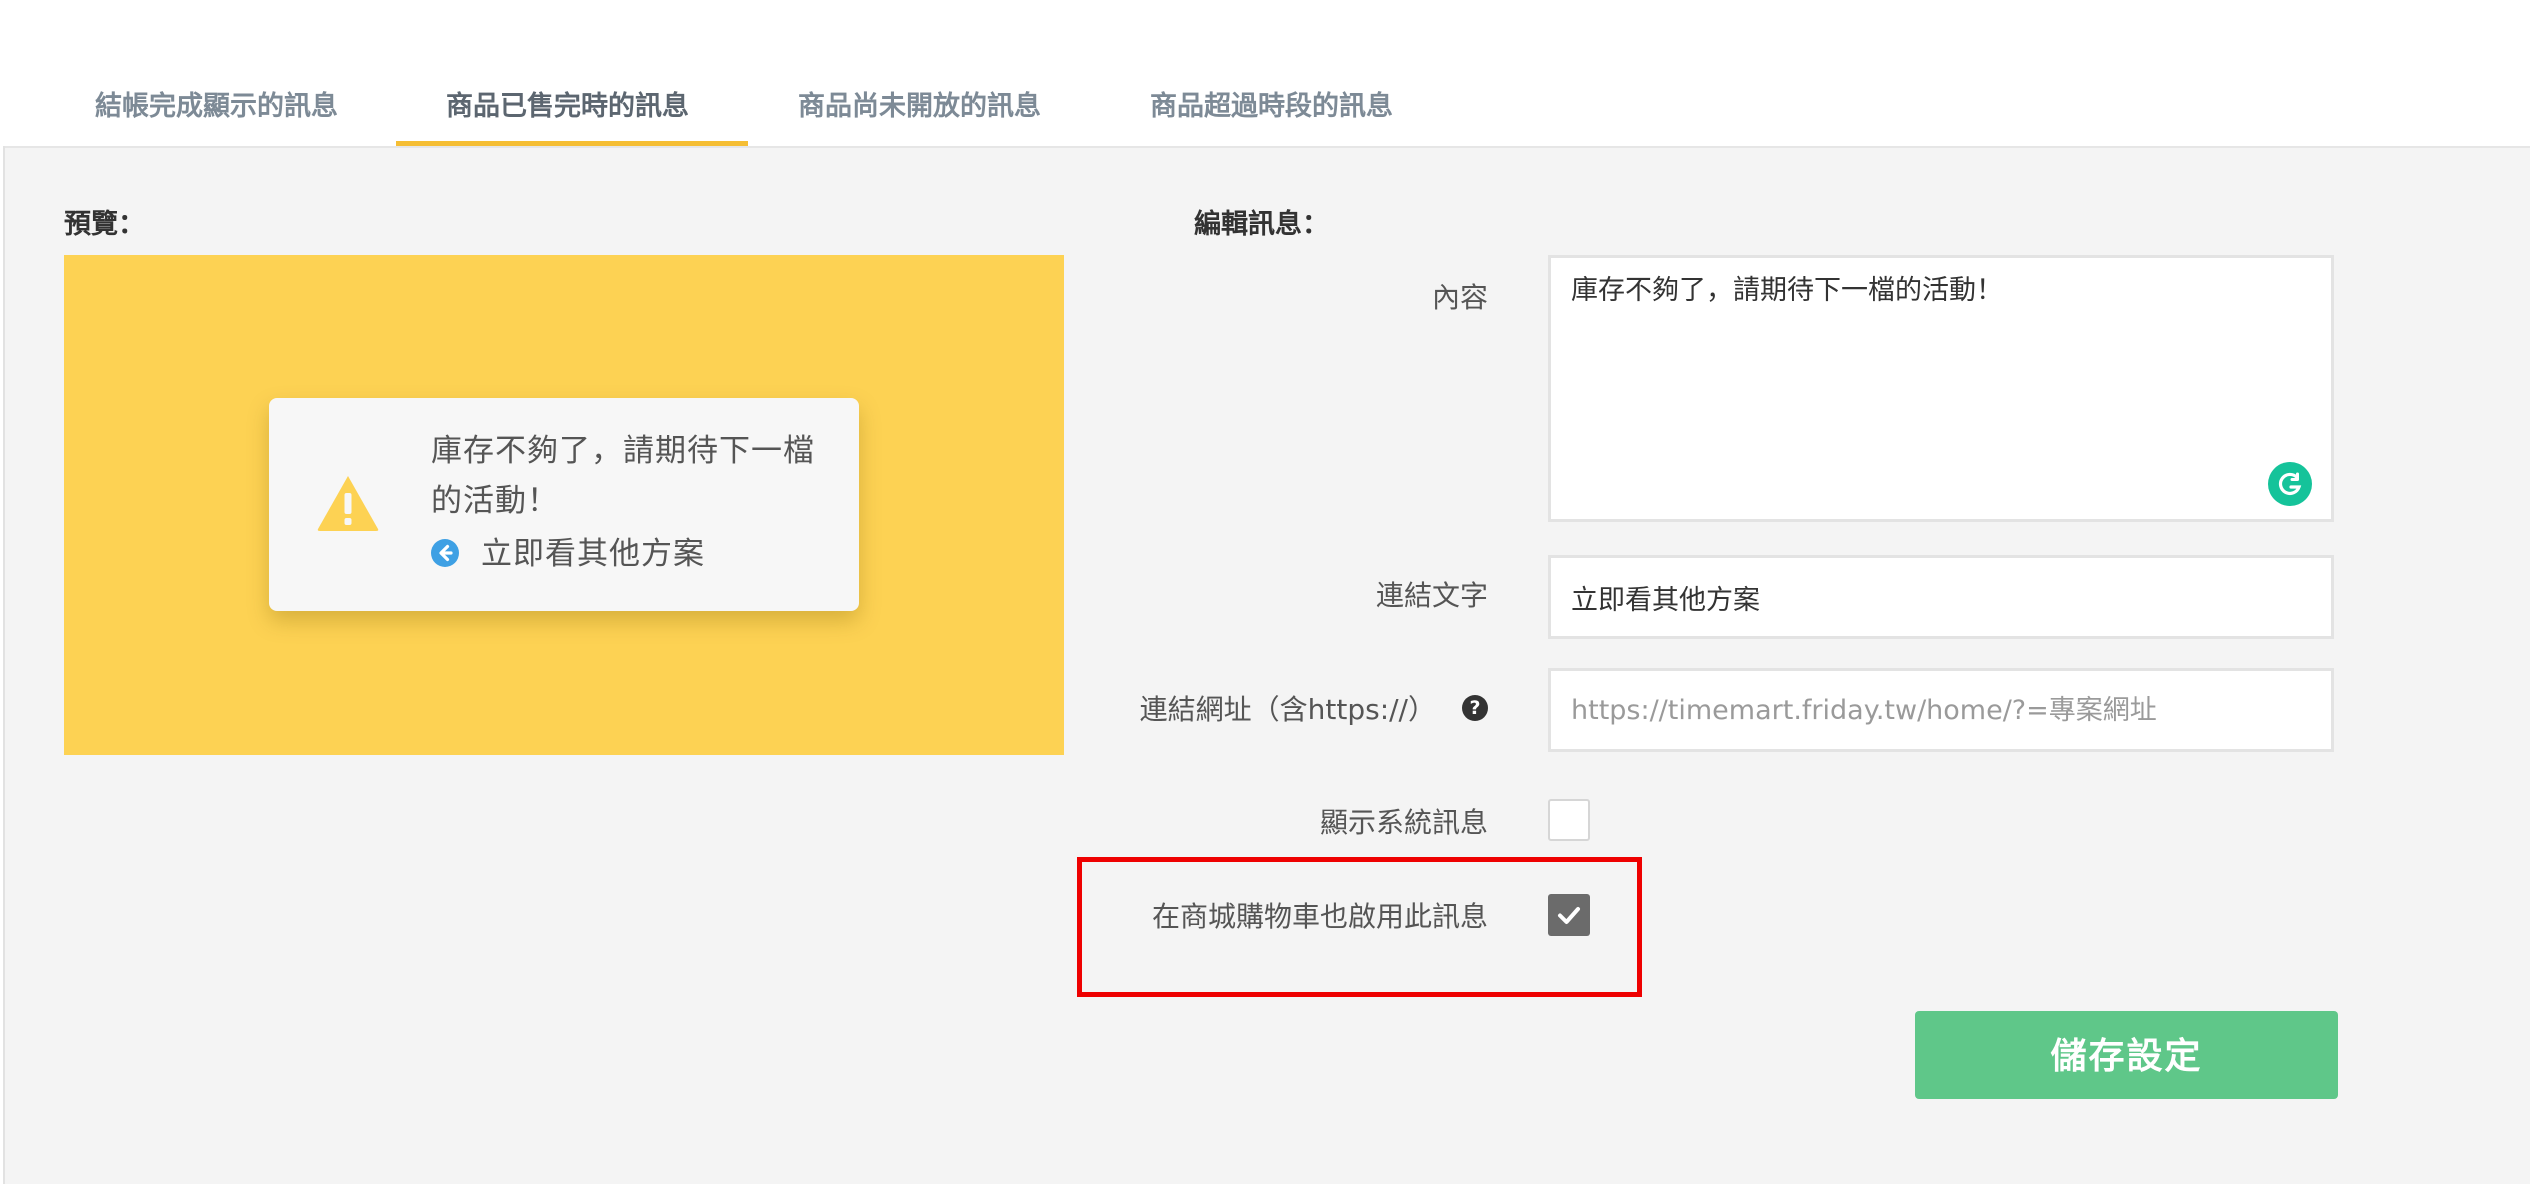  Describe the element at coordinates (1941, 388) in the screenshot. I see `content-textarea: 庫存不夠了，請期待下一檔的活動！` at that location.